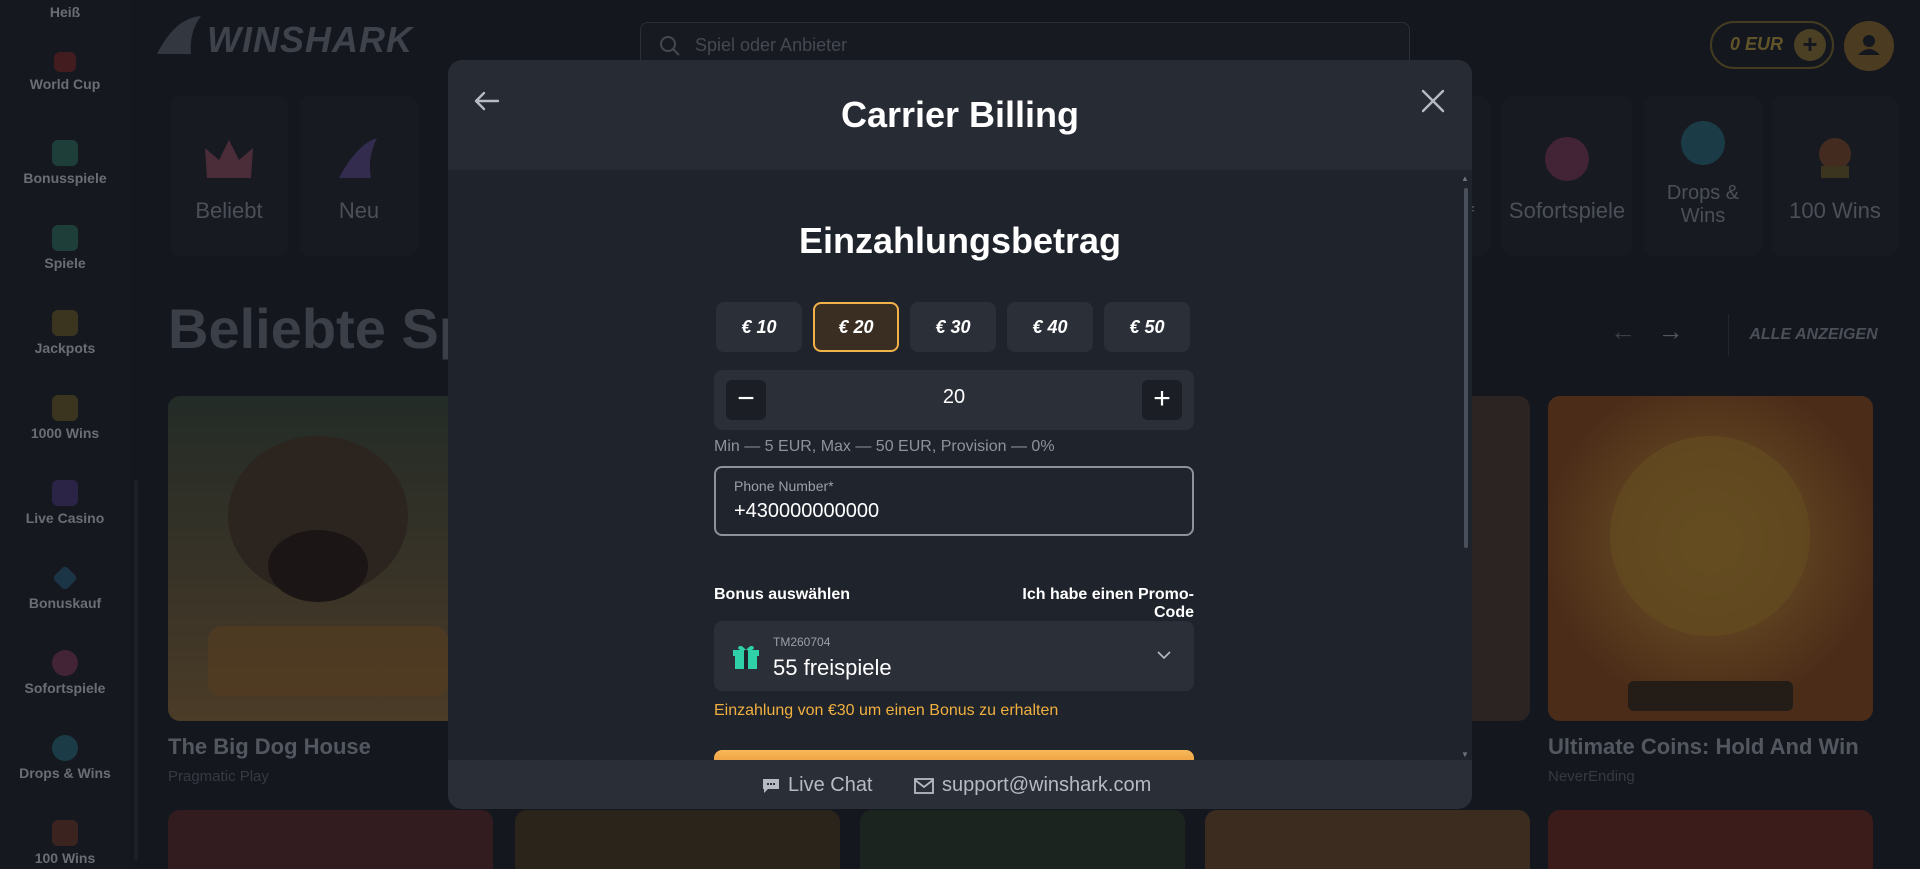 The image size is (1920, 869). I want to click on amount-option: € 10, so click(759, 327).